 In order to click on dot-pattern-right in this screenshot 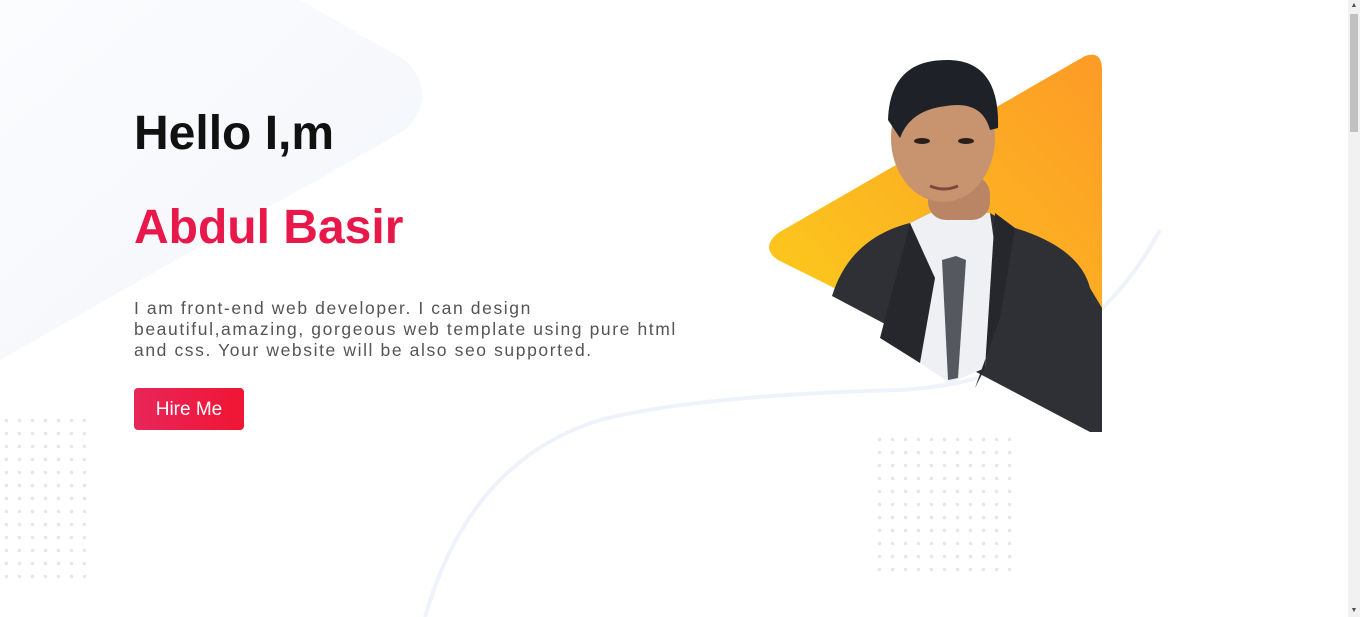, I will do `click(944, 503)`.